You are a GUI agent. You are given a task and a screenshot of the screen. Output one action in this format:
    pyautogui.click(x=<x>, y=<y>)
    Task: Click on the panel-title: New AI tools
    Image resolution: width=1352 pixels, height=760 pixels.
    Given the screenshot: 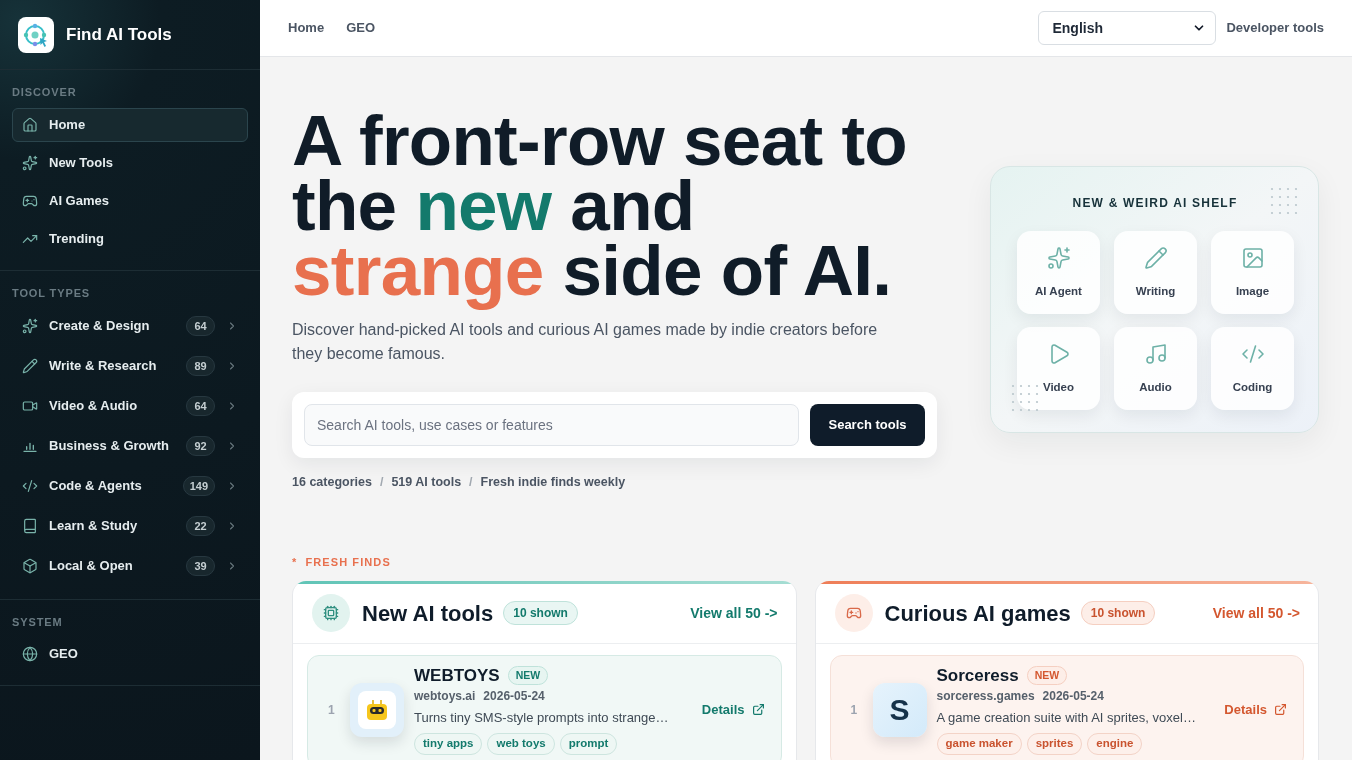 What is the action you would take?
    pyautogui.click(x=428, y=613)
    